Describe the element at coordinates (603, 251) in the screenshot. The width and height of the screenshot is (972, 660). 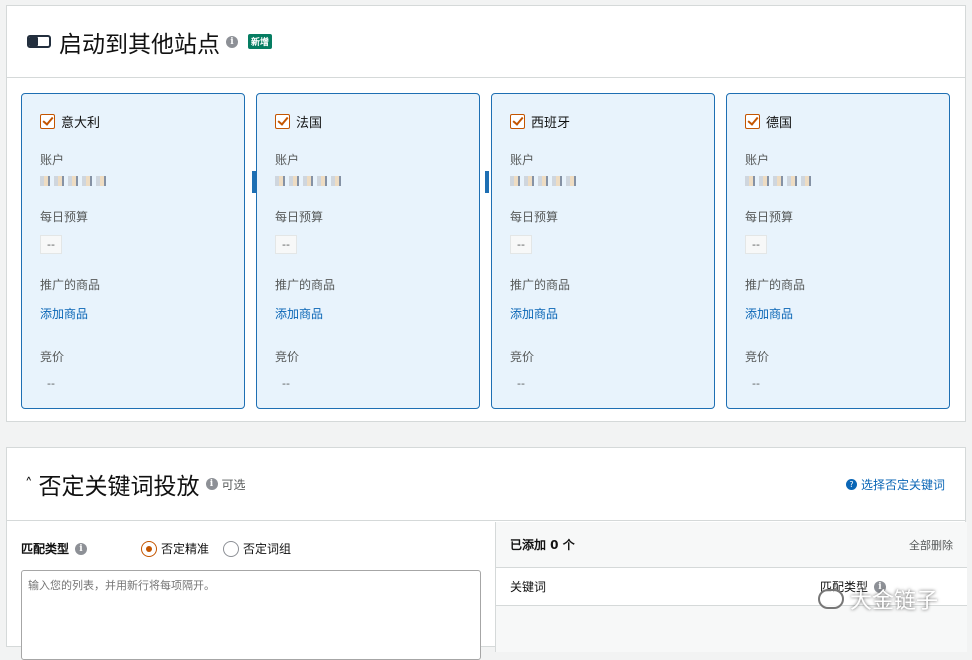
I see `site-card-spain: 西班牙 账户 每日预算 -- 推广的商品 添加商品 竞价 --` at that location.